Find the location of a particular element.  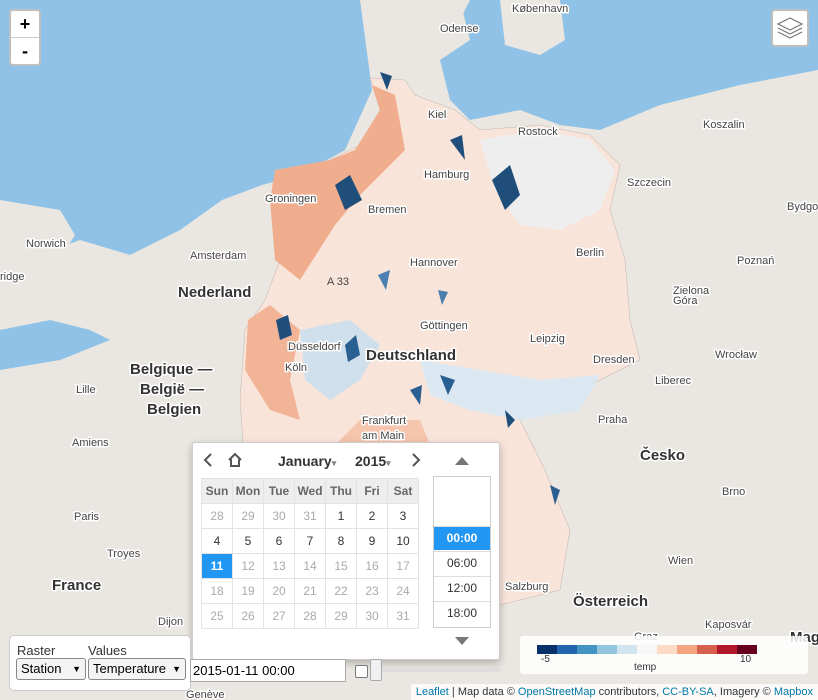

label-kaposvar: Kaposvár is located at coordinates (728, 625).